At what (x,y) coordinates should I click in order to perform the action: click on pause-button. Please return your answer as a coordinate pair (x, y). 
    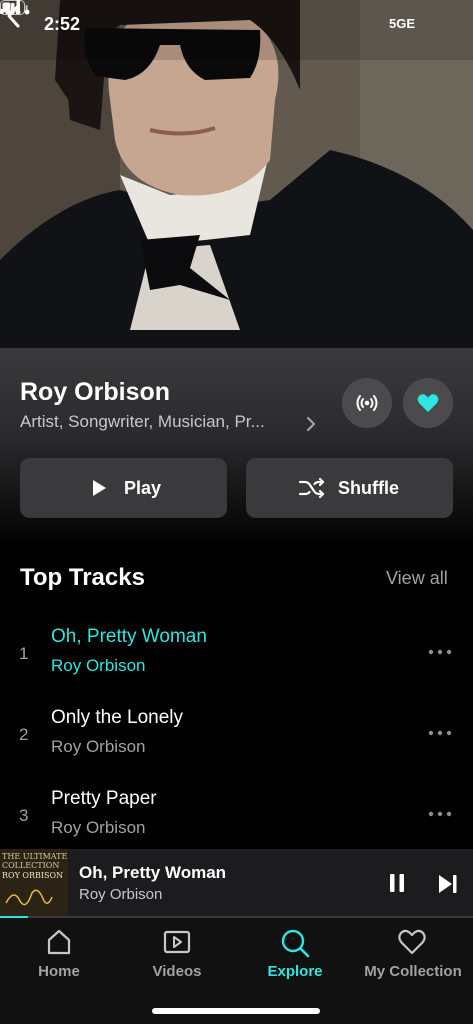
    Looking at the image, I should click on (397, 883).